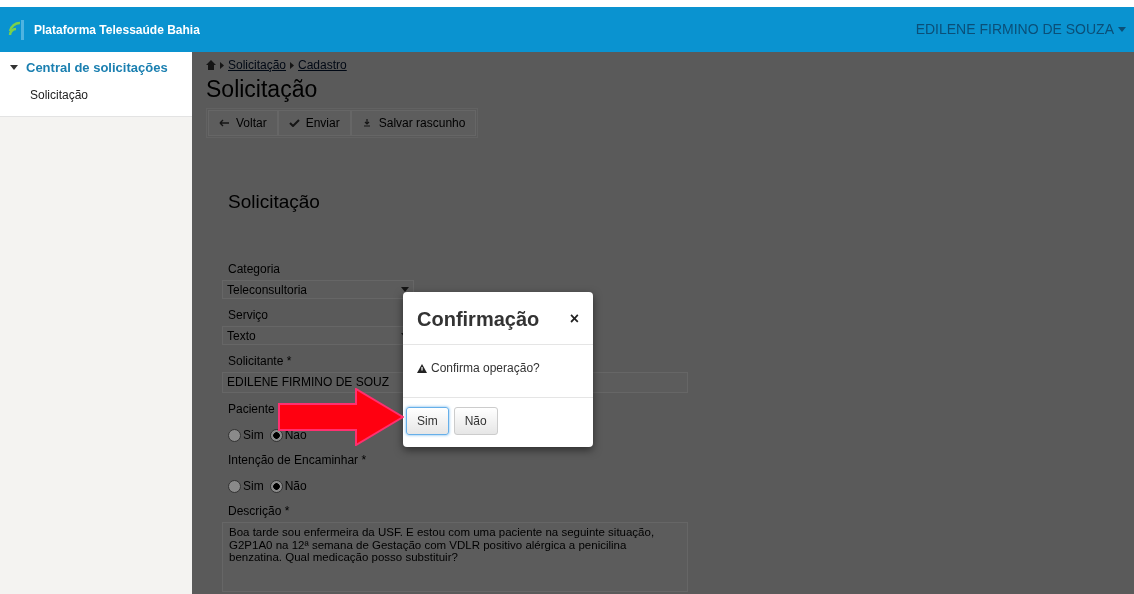 The height and width of the screenshot is (594, 1134). Describe the element at coordinates (478, 319) in the screenshot. I see `dialog-title: Confirmação` at that location.